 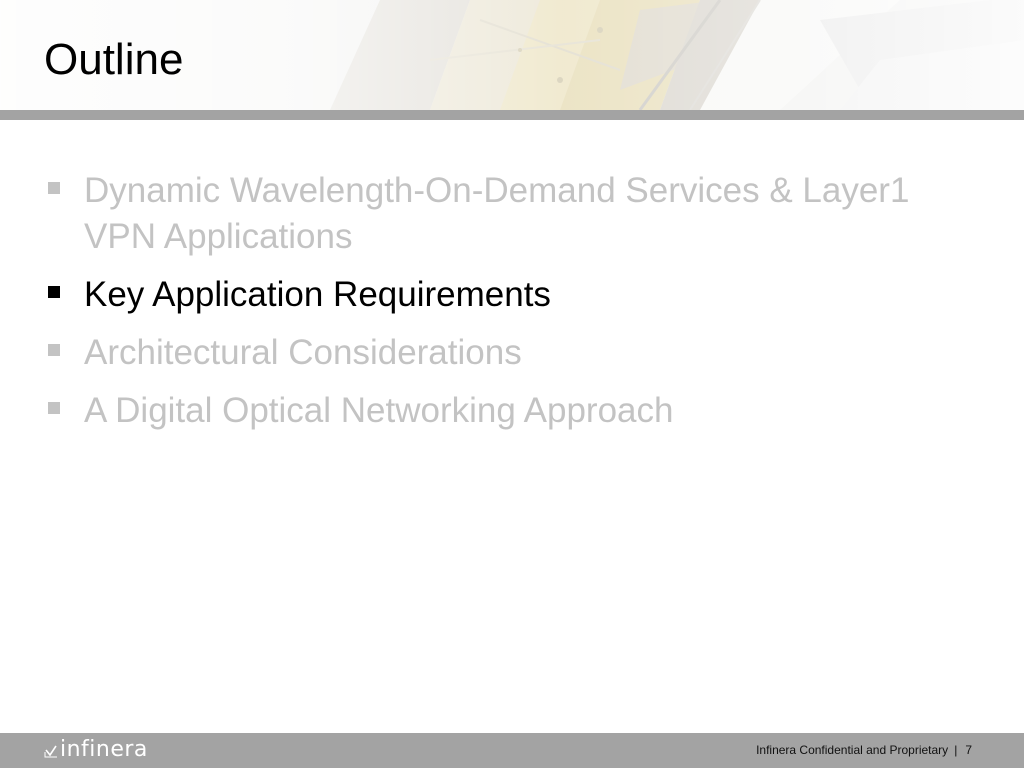 I want to click on bullet-text: A Digital Optical Networking Approach, so click(x=379, y=410).